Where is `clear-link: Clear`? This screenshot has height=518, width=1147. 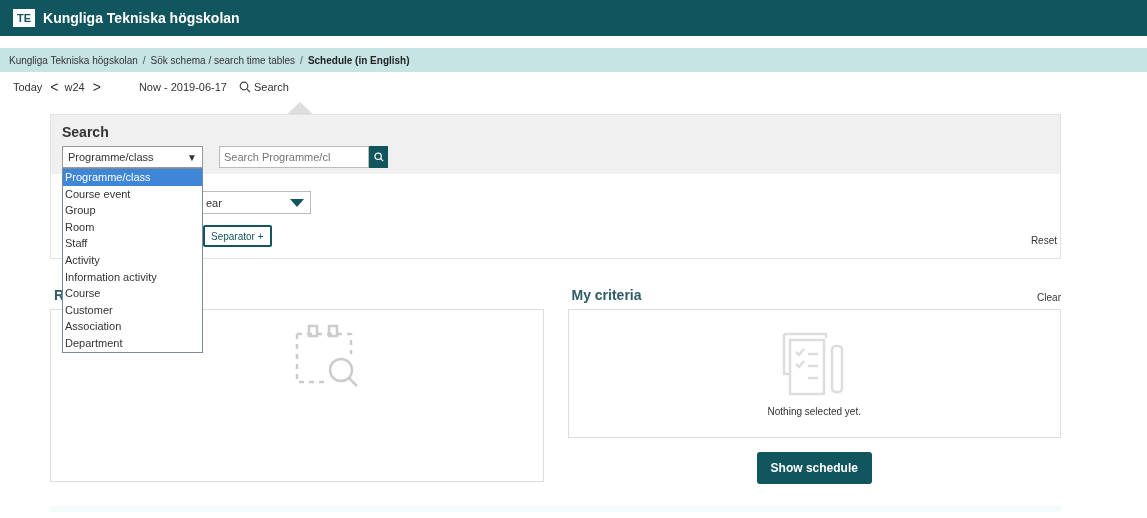
clear-link: Clear is located at coordinates (1049, 297).